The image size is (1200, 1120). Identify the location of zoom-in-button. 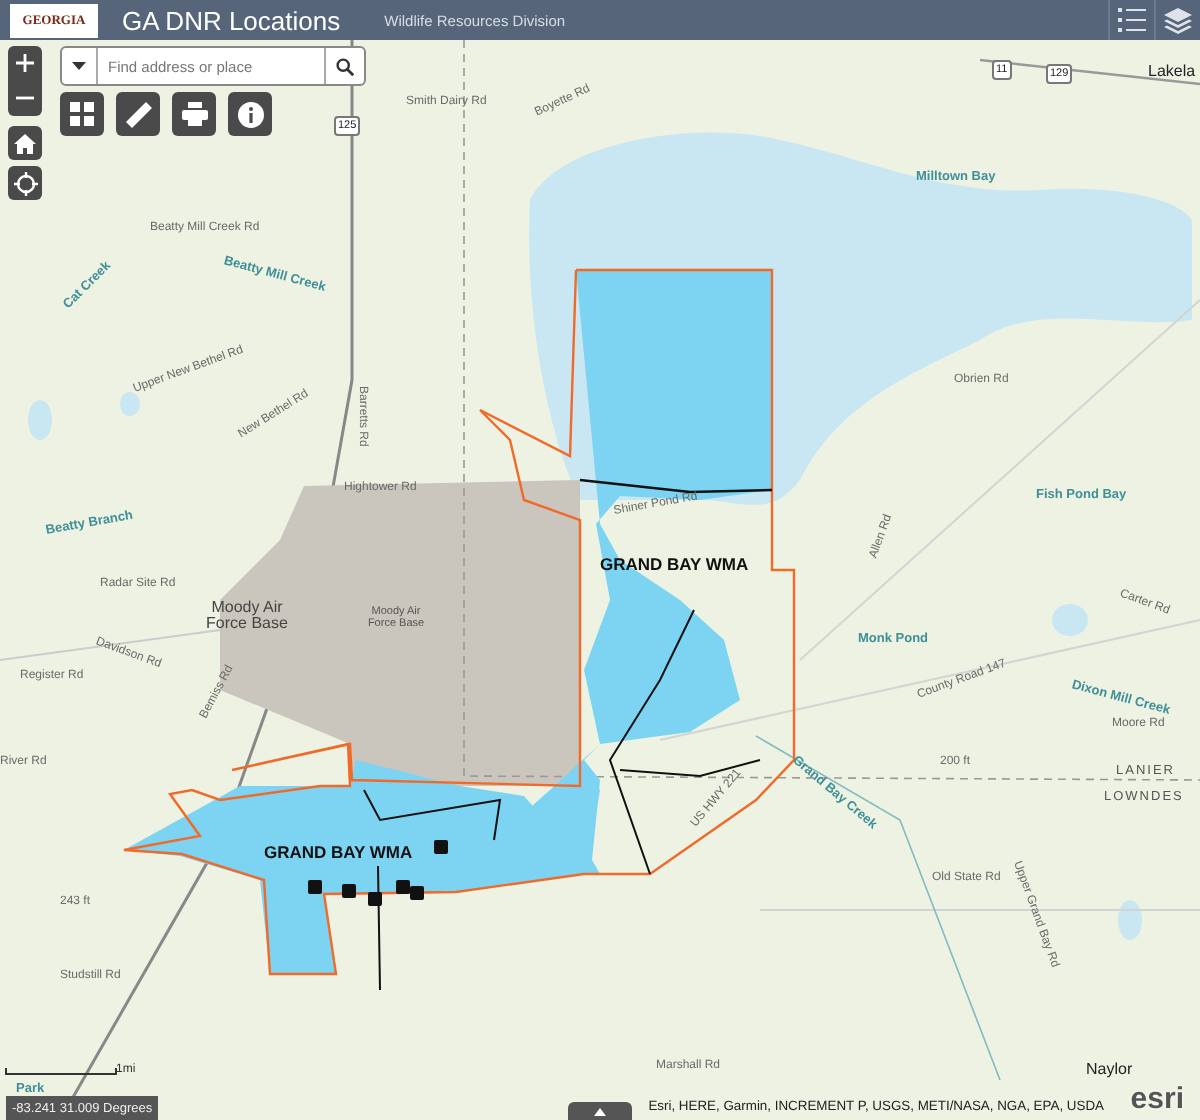
(25, 63).